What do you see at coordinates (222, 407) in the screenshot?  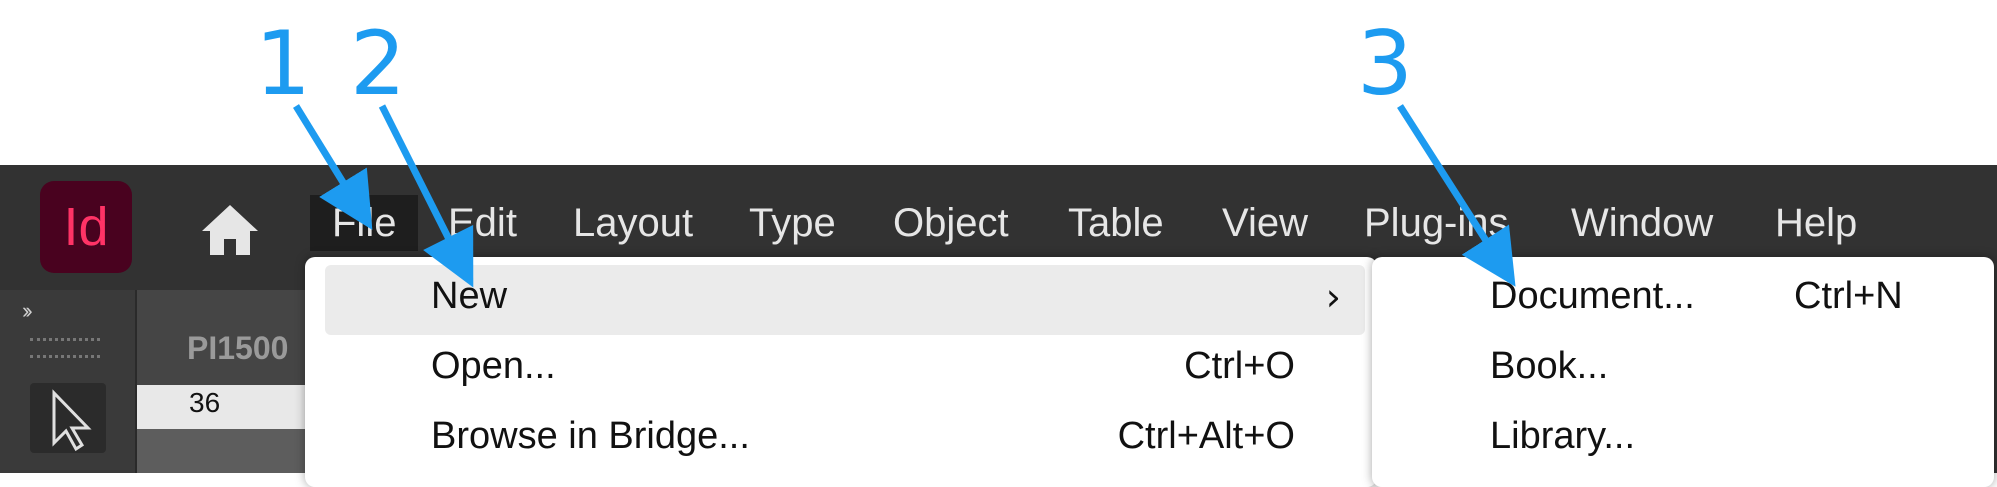 I see `horizontal-ruler: 36` at bounding box center [222, 407].